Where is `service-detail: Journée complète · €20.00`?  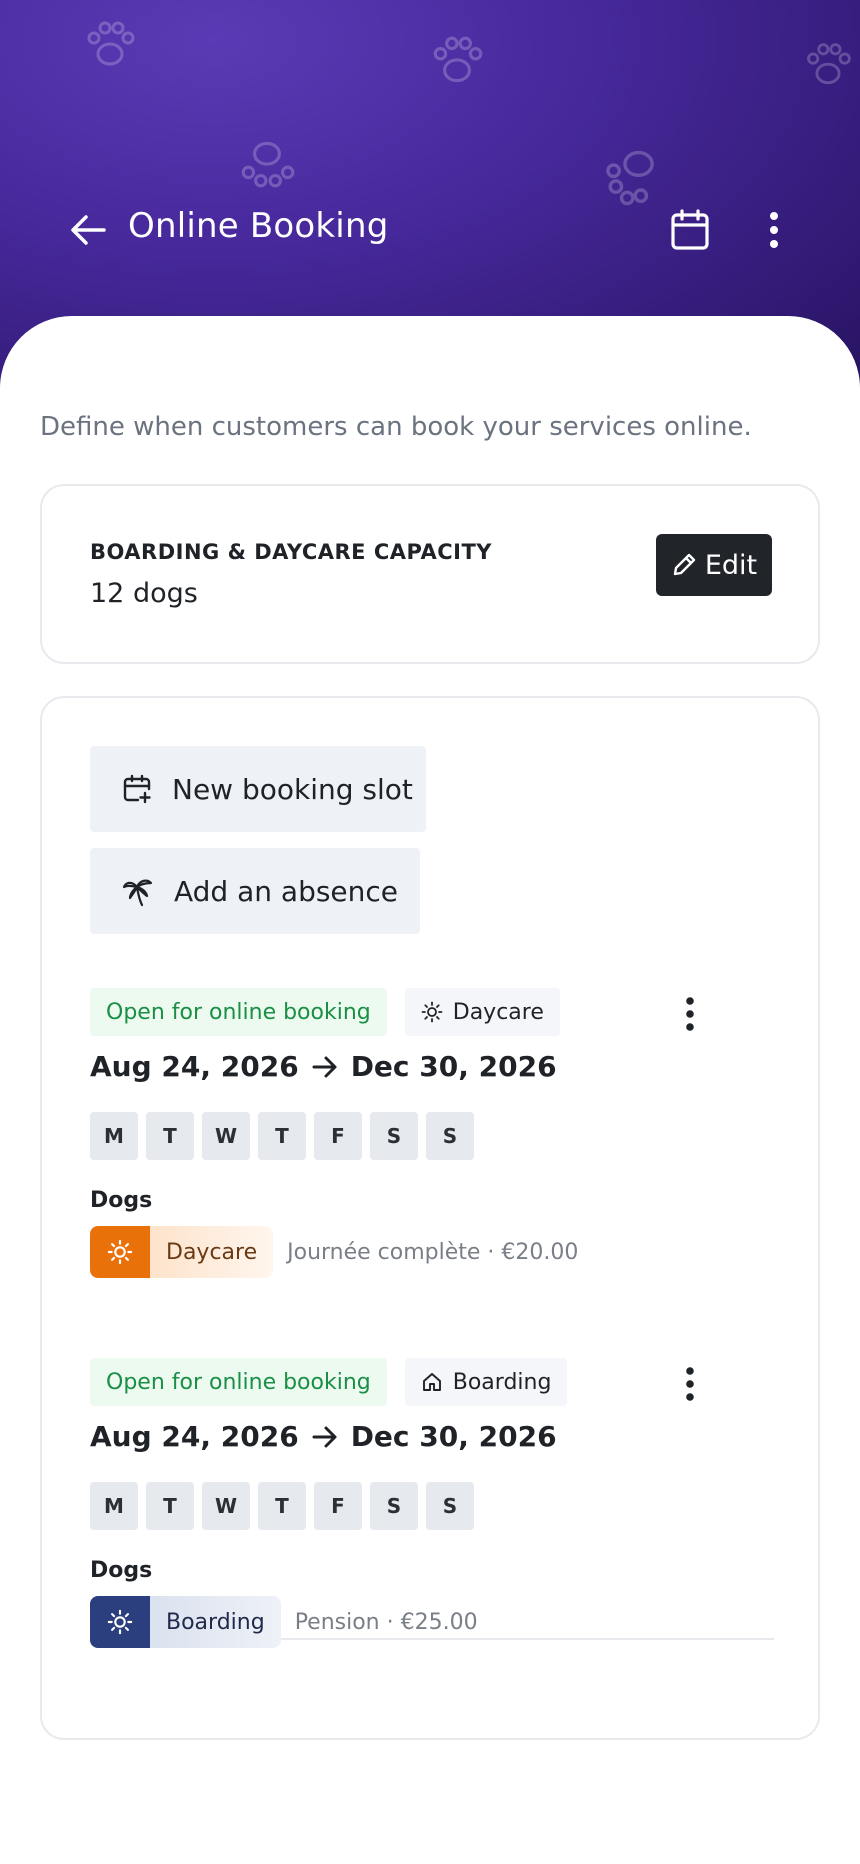
service-detail: Journée complète · €20.00 is located at coordinates (433, 1252).